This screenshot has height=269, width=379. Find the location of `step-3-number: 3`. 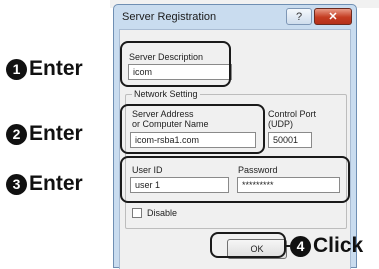

step-3-number: 3 is located at coordinates (16, 184).